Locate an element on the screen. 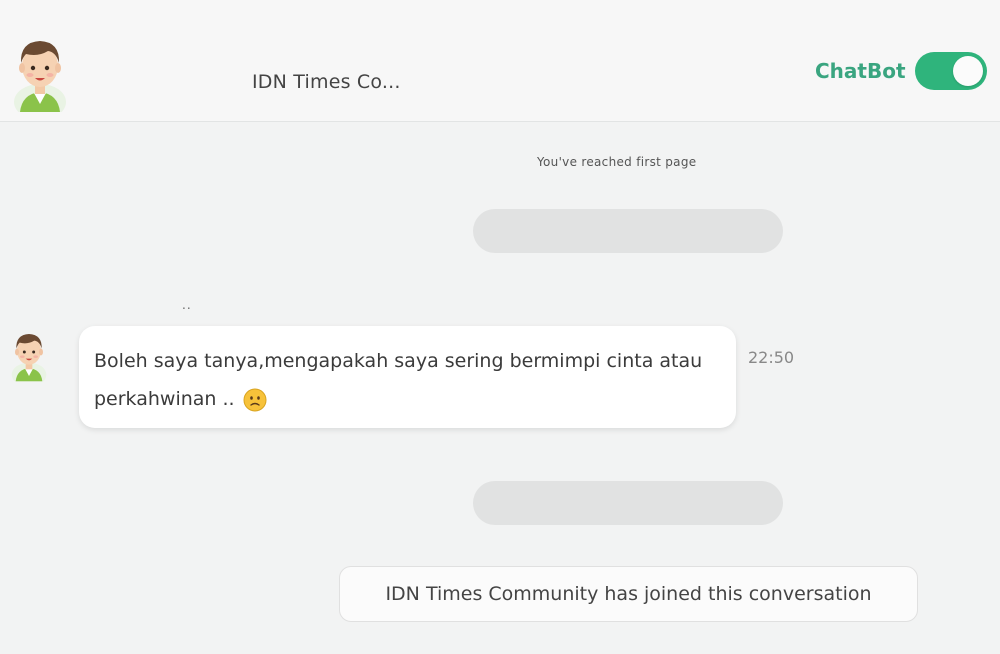 The image size is (1000, 654). chatbot-label: ChatBot is located at coordinates (860, 71).